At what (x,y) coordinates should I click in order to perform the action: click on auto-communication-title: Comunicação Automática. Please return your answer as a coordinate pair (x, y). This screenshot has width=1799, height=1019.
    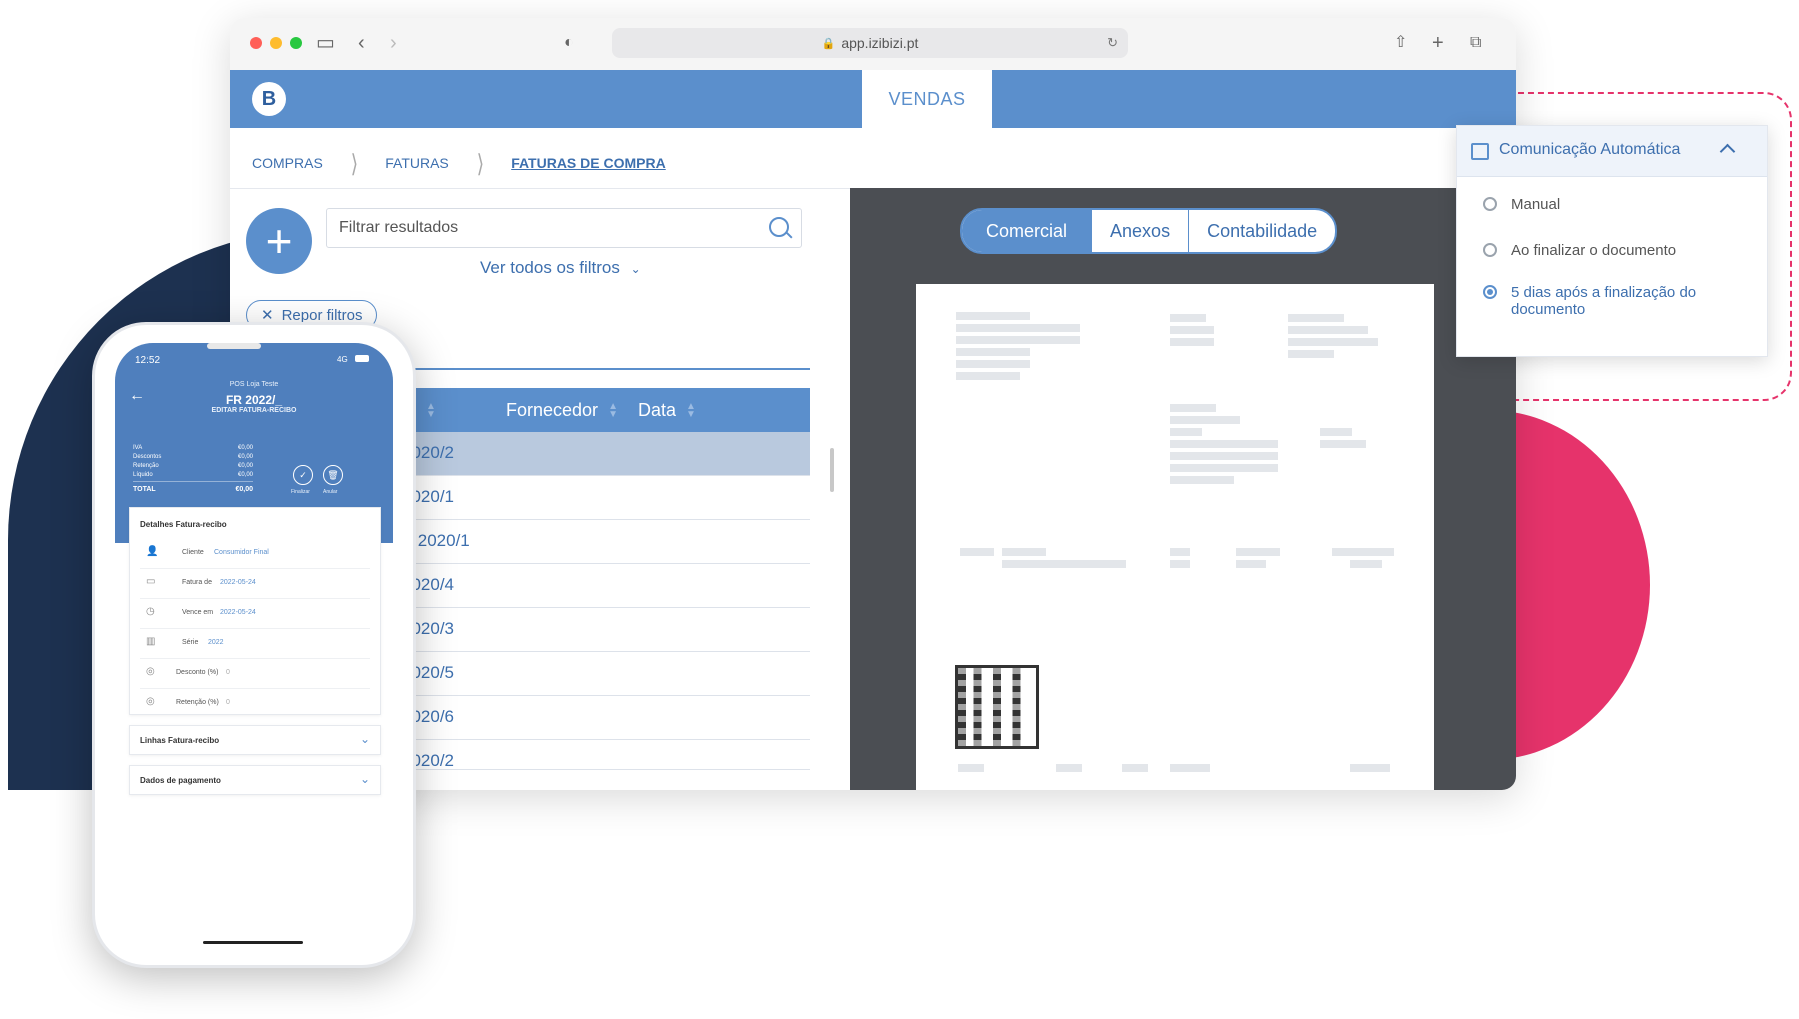
    Looking at the image, I should click on (1590, 149).